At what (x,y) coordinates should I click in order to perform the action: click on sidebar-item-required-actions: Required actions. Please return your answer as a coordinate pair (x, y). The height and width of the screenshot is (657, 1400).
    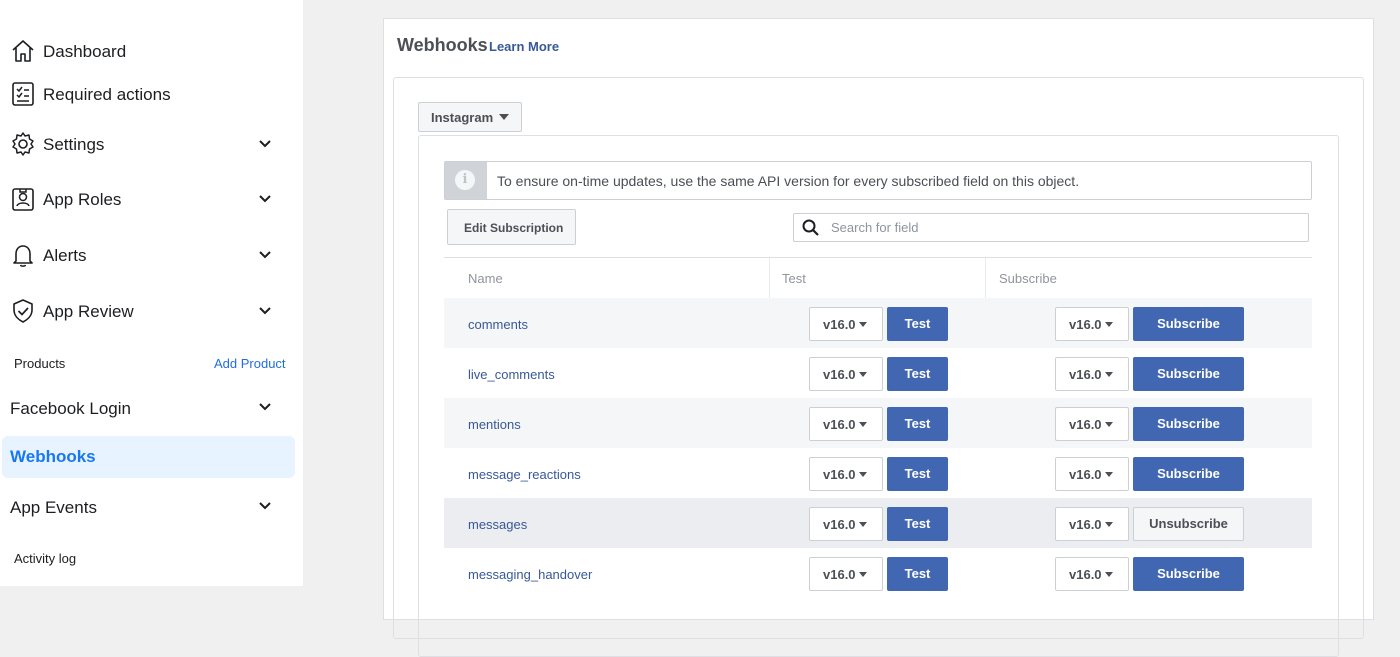
    Looking at the image, I should click on (151, 95).